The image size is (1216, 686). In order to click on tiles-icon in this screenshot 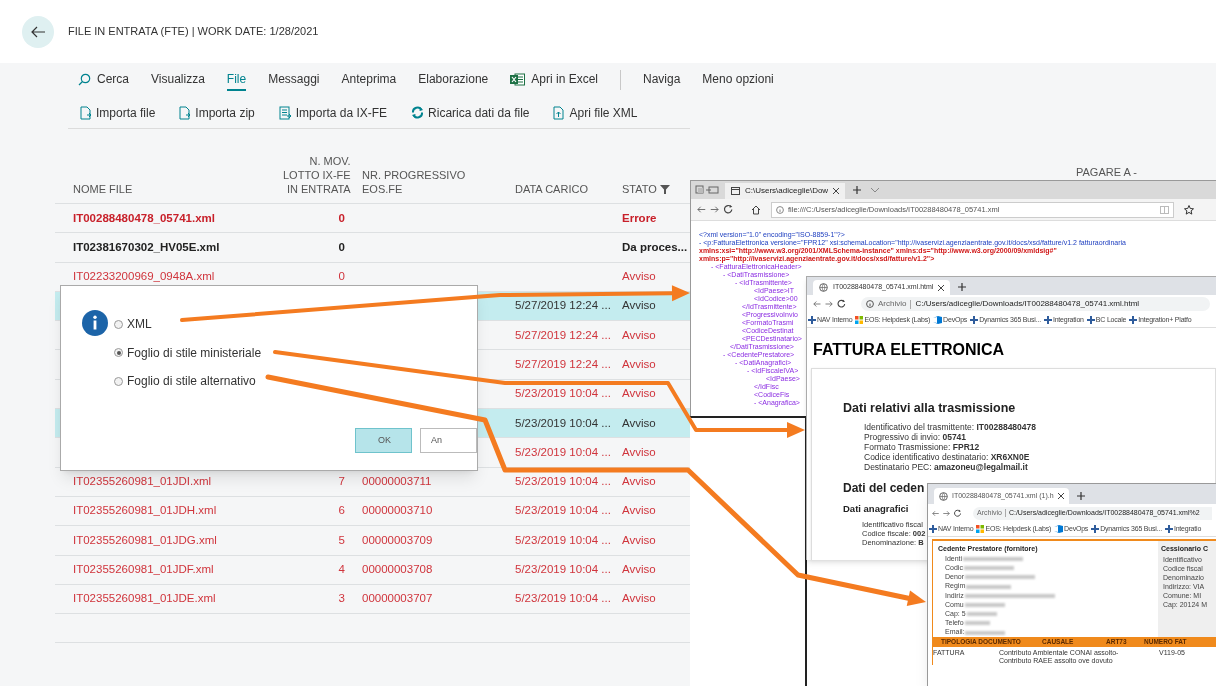, I will do `click(980, 529)`.